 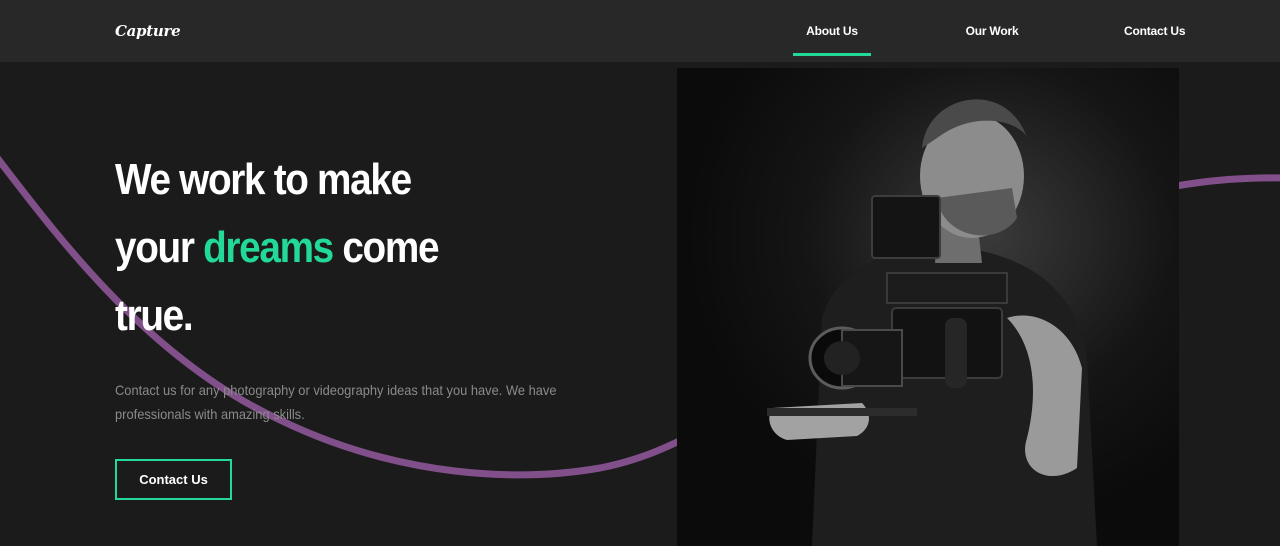 I want to click on nav-links: About Us Our Work Contact Us, so click(x=640, y=31).